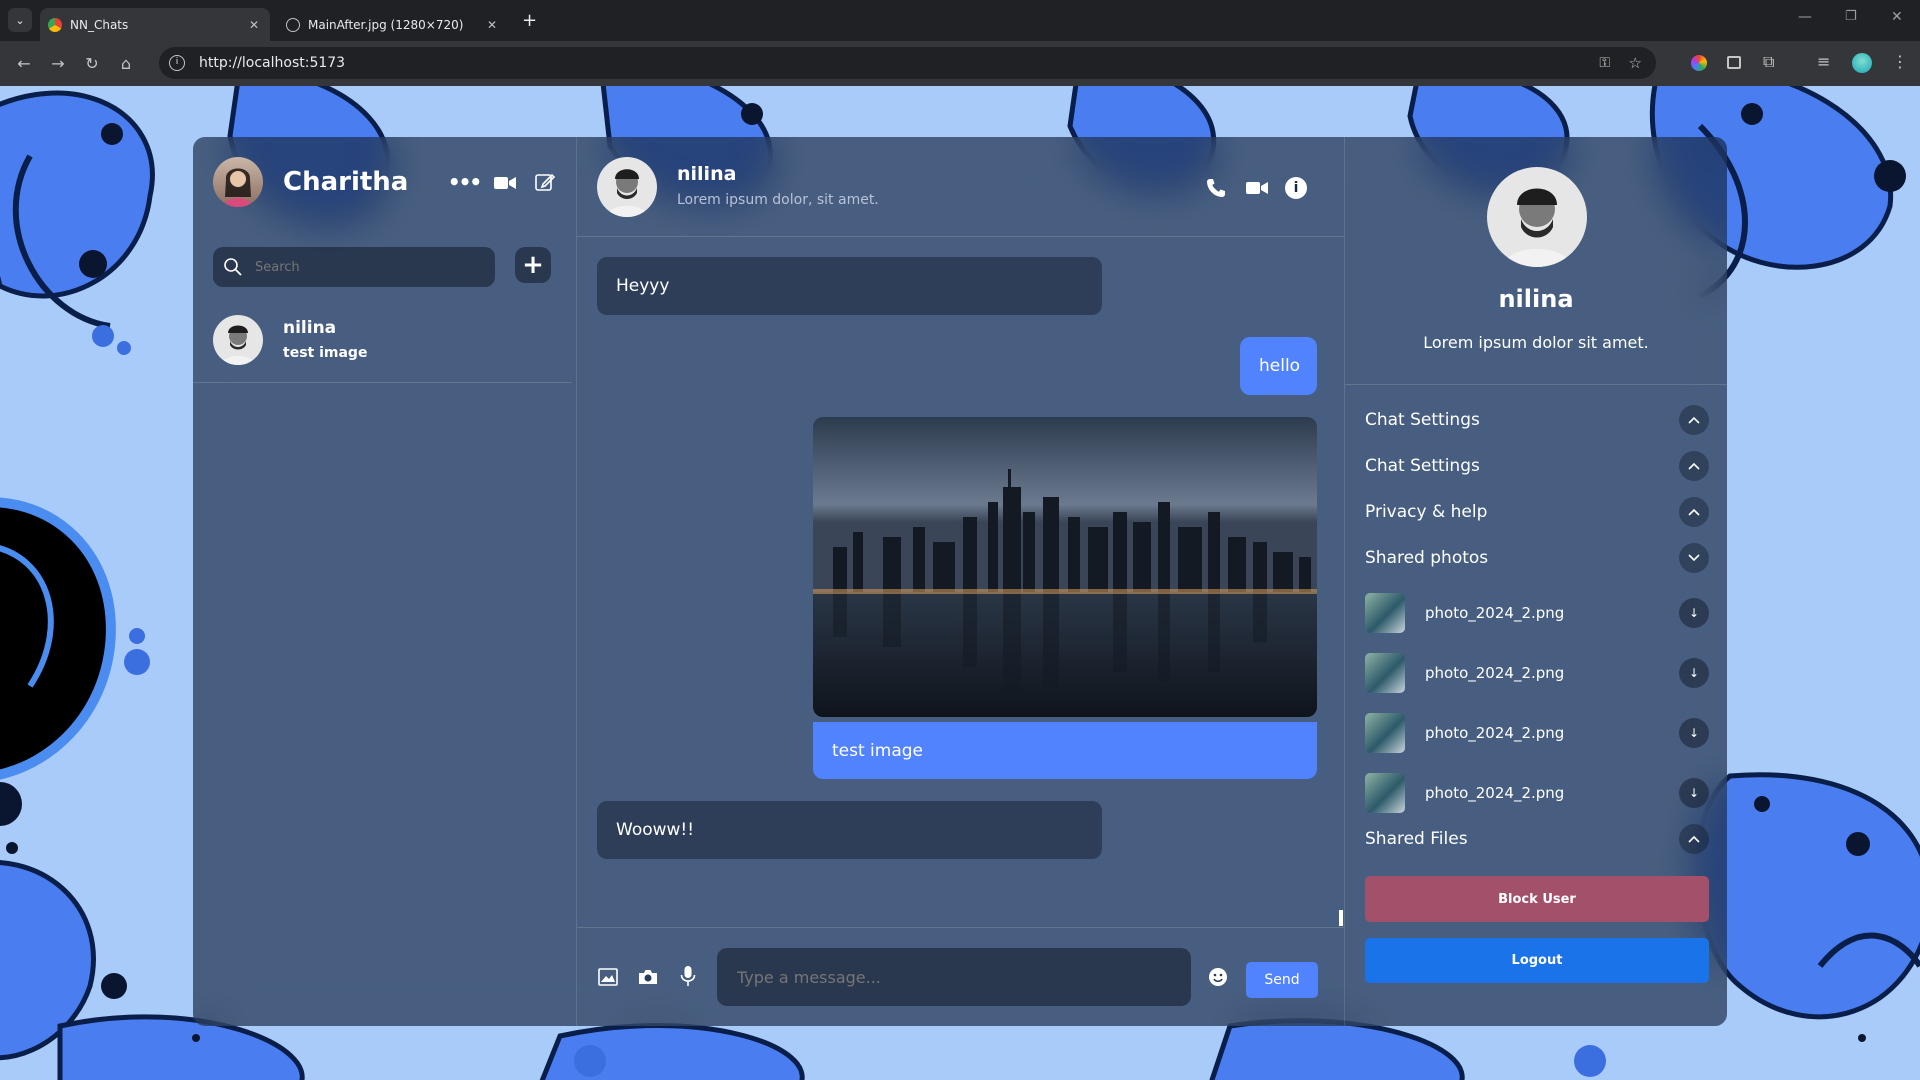  Describe the element at coordinates (1422, 466) in the screenshot. I see `section-label: Chat Settings` at that location.